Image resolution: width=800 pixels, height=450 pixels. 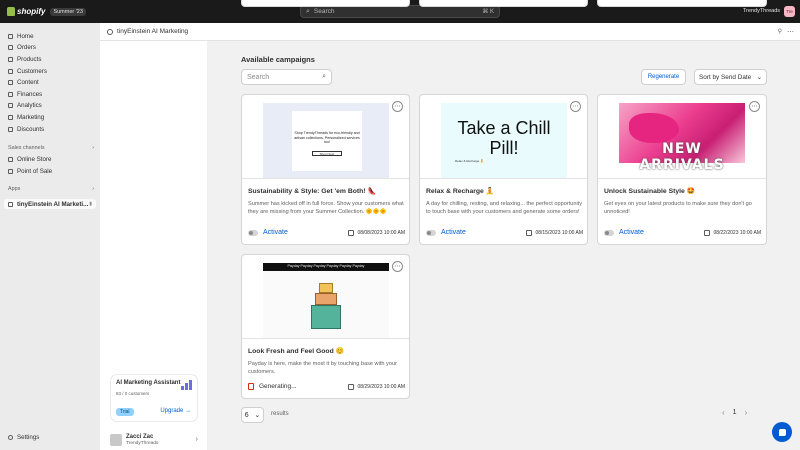 What do you see at coordinates (10, 171) in the screenshot?
I see `pos-icon` at bounding box center [10, 171].